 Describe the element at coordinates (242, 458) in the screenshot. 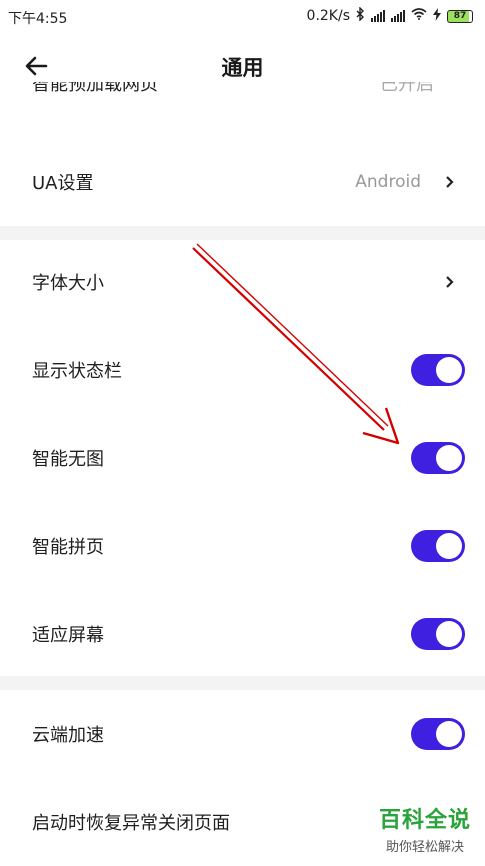

I see `settings-row-smart-no-image: 智能无图` at that location.